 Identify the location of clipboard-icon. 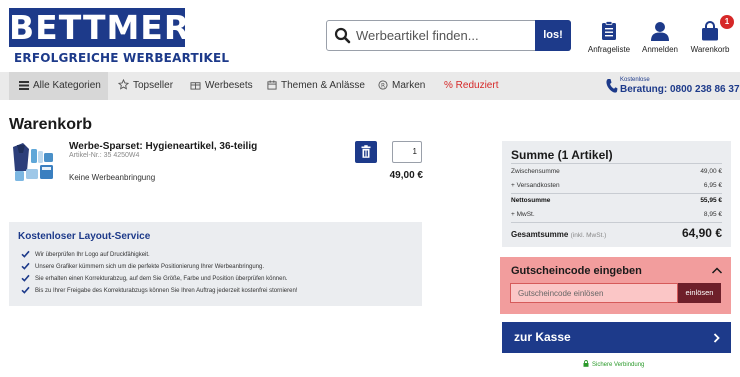
(609, 30).